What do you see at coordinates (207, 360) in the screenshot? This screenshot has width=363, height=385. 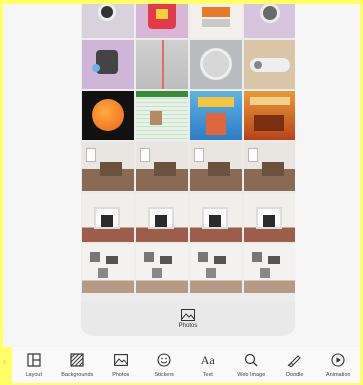 I see `text-icon: Aa` at bounding box center [207, 360].